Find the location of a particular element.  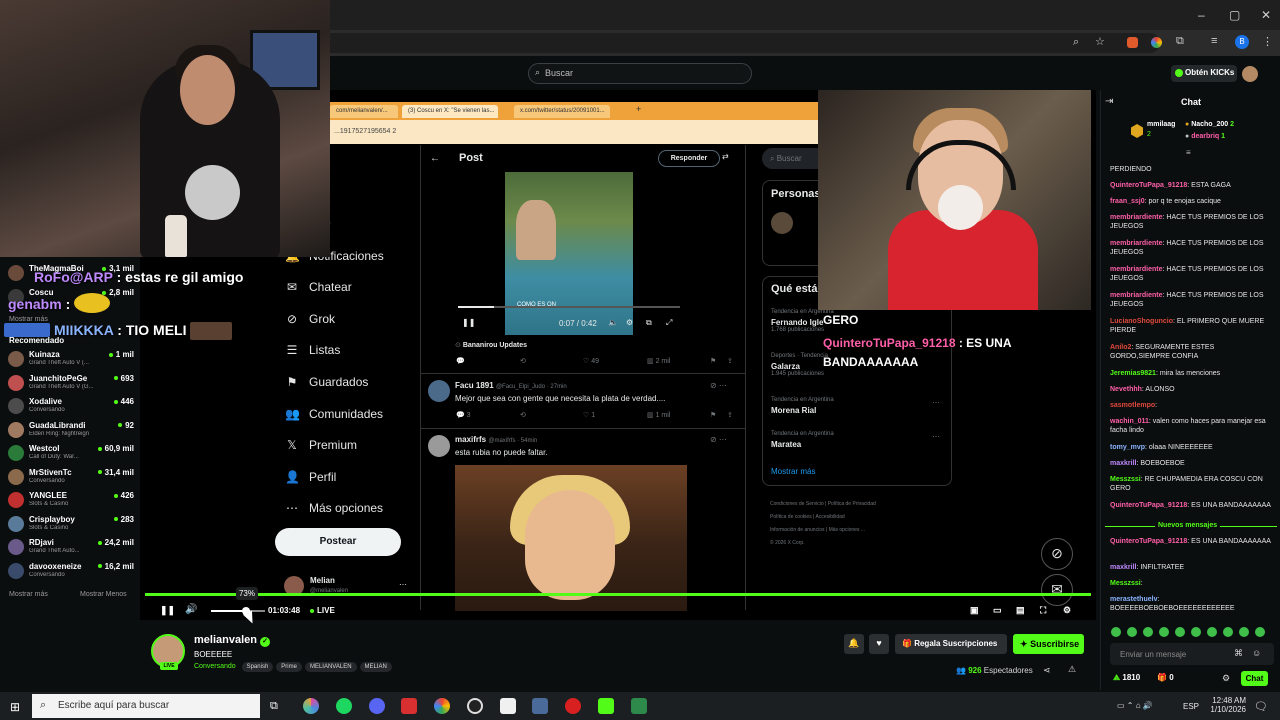

discord-icon is located at coordinates (377, 706).